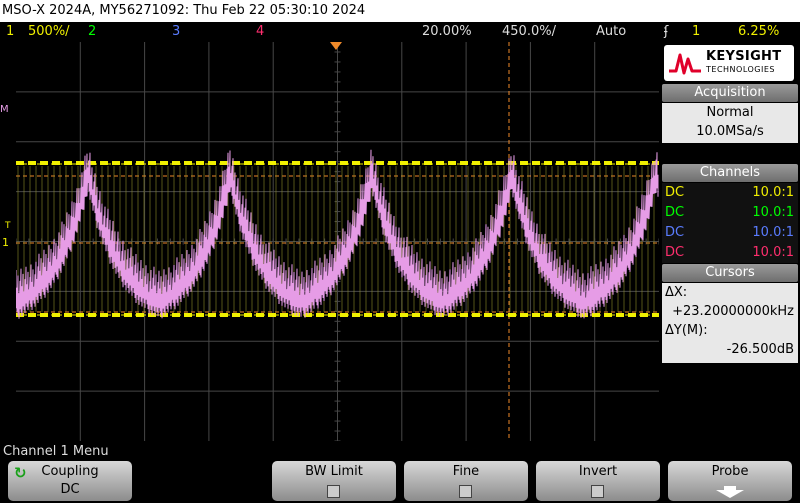 The height and width of the screenshot is (503, 800). I want to click on ch4-number: 4, so click(260, 32).